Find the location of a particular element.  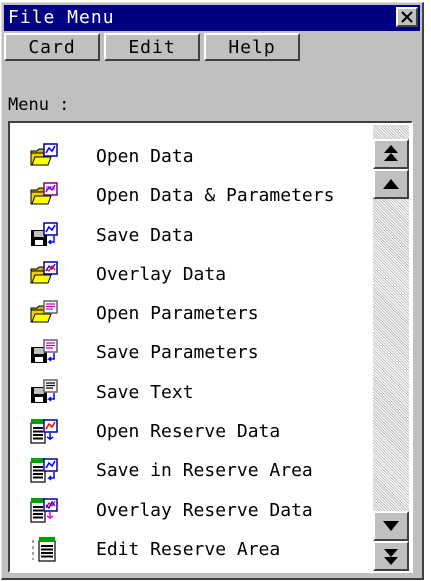

vertical-scrollbar is located at coordinates (391, 348).